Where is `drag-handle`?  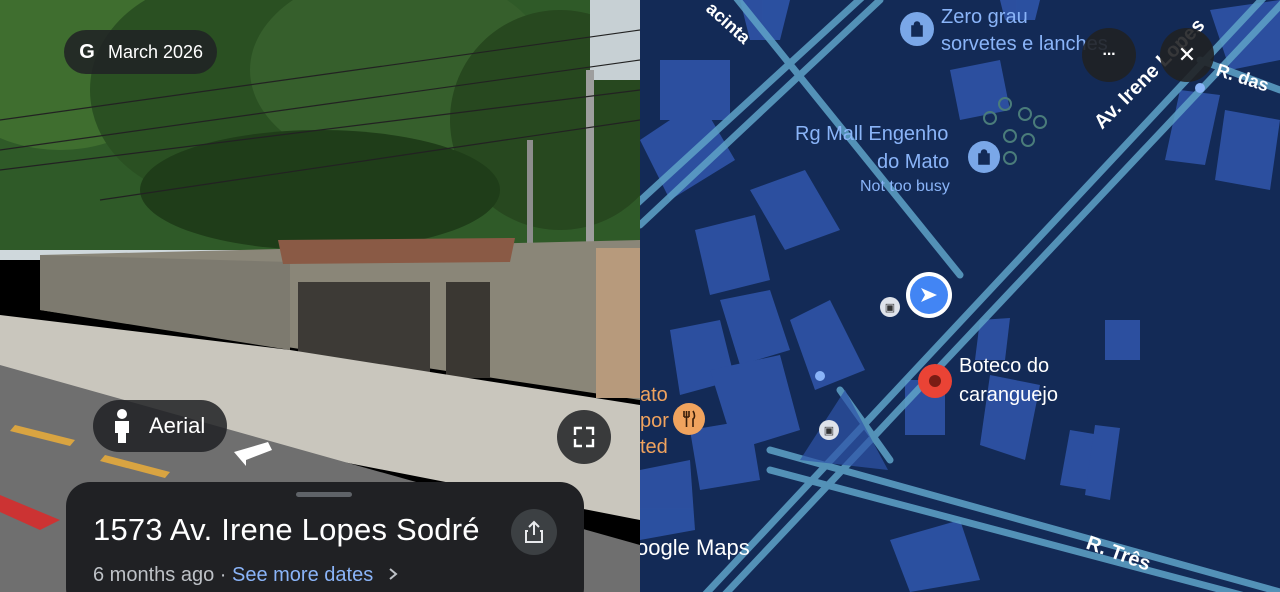
drag-handle is located at coordinates (324, 494).